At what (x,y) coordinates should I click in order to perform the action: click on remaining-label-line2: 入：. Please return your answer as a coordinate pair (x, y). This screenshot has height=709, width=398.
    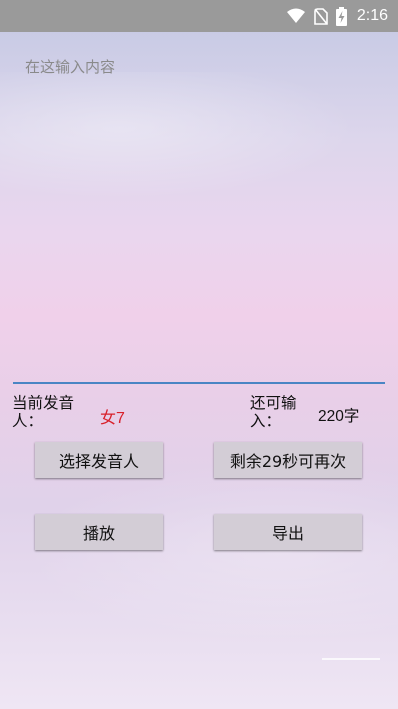
    Looking at the image, I should click on (266, 421).